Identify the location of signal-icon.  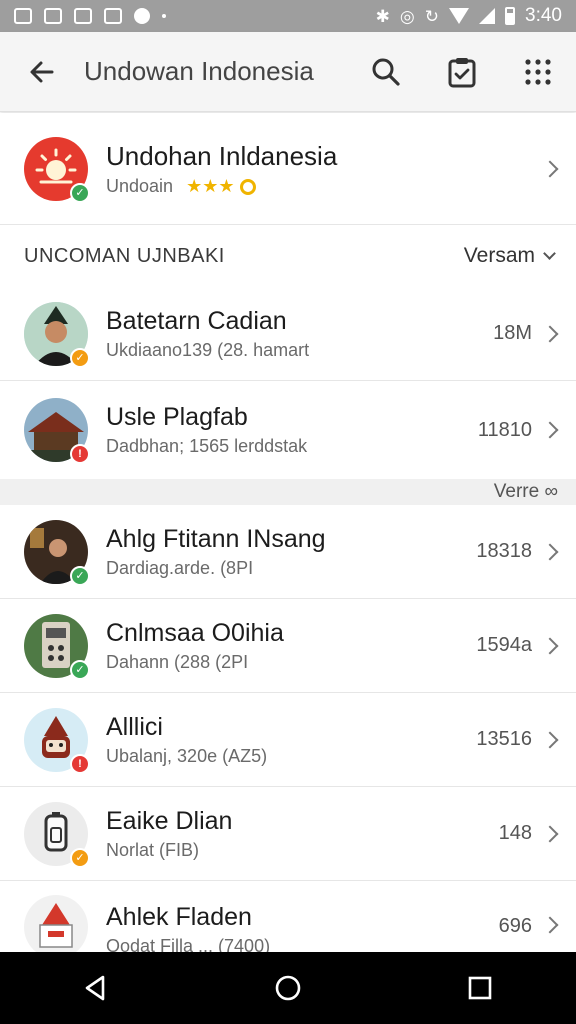
(487, 16).